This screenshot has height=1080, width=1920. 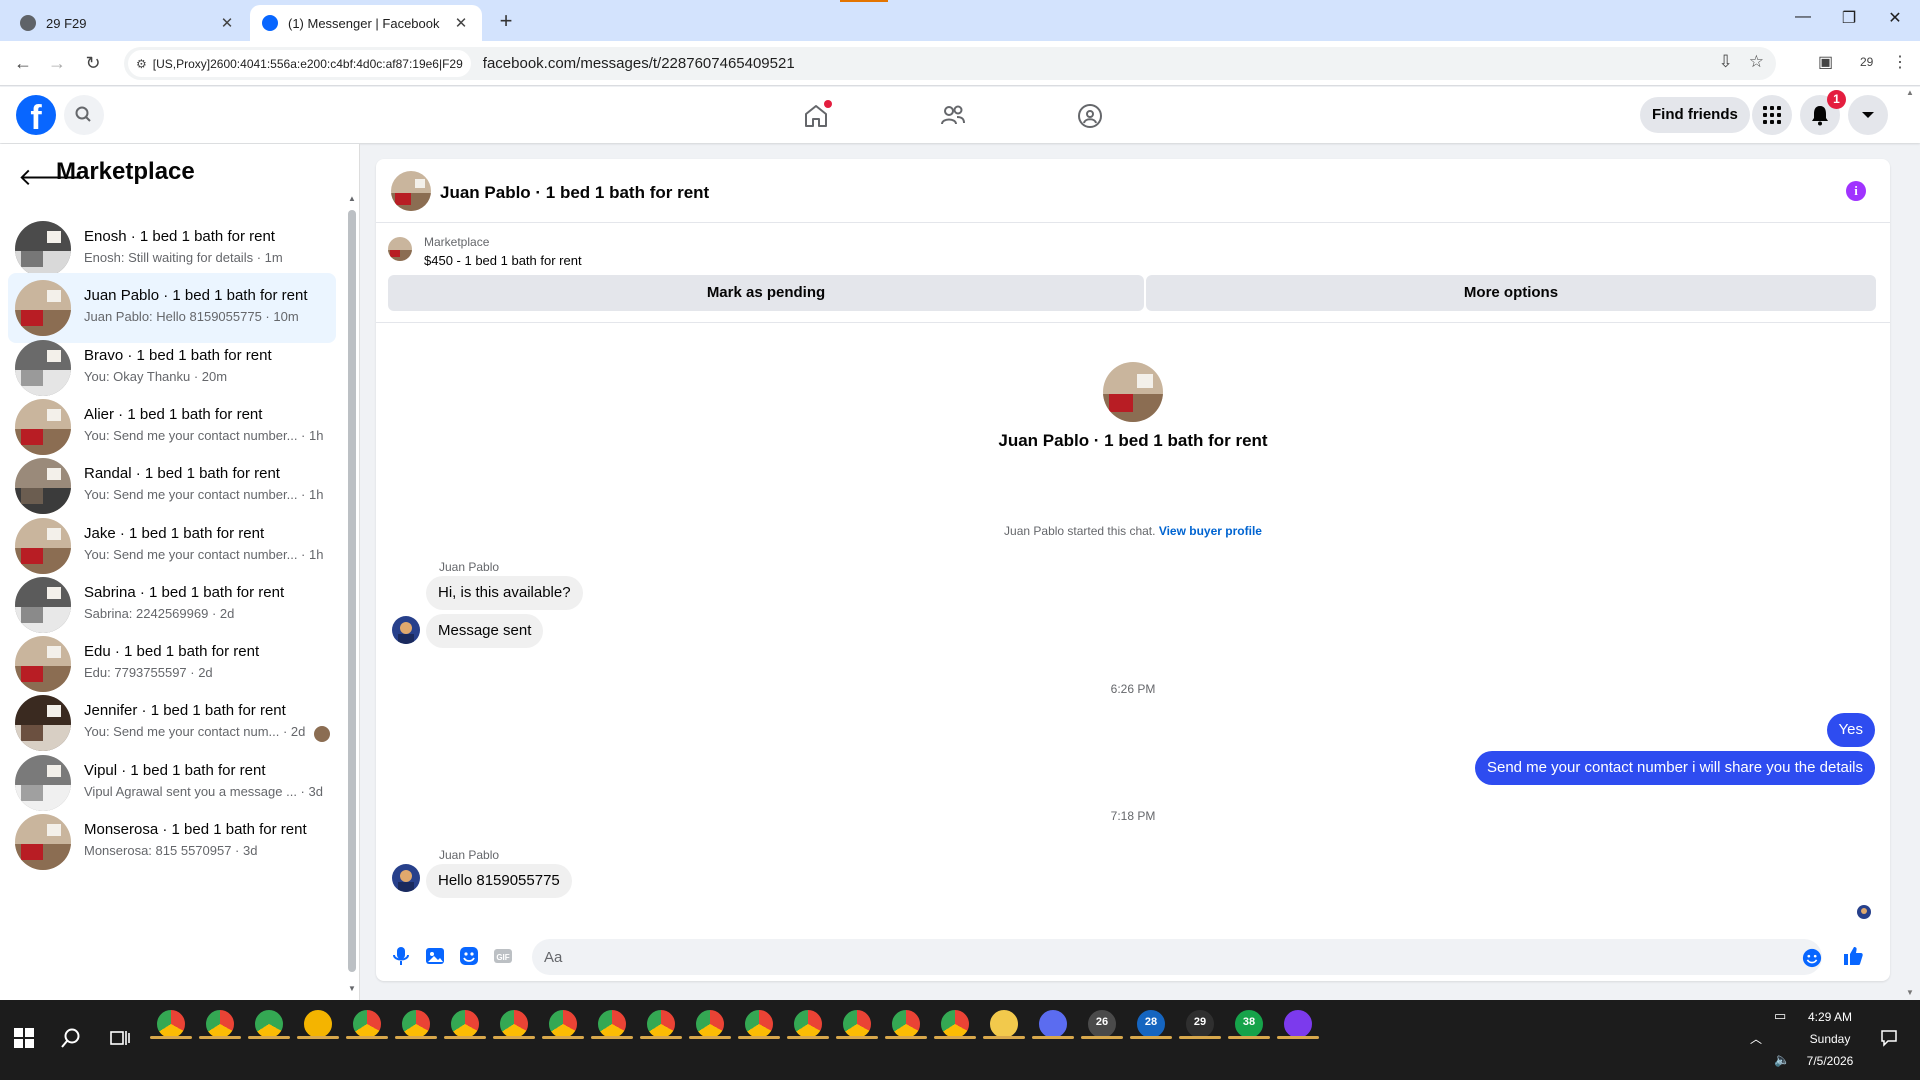 What do you see at coordinates (1856, 191) in the screenshot?
I see `info-icon: i` at bounding box center [1856, 191].